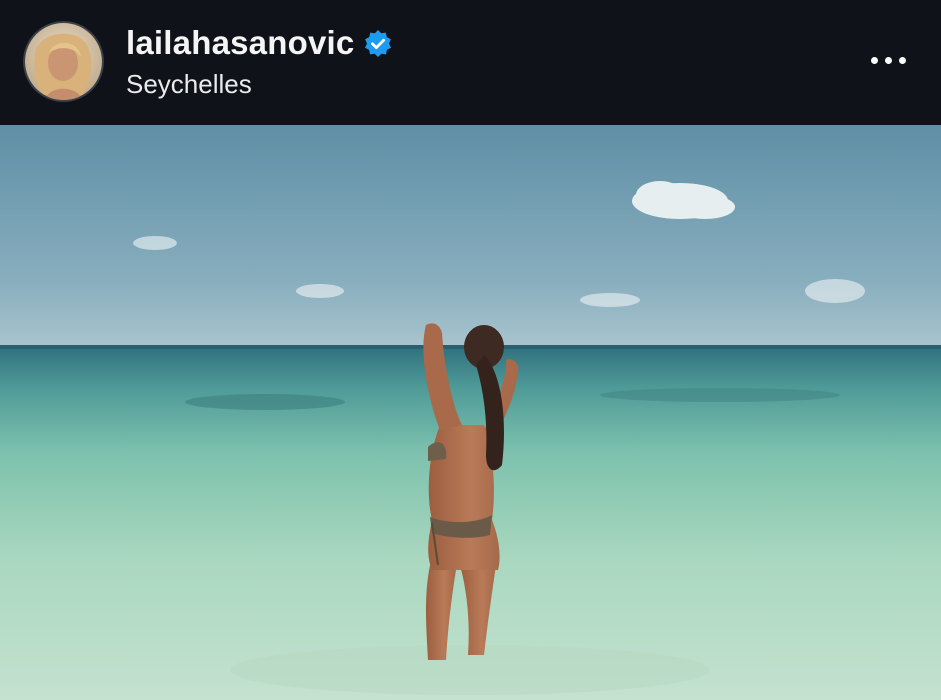 This screenshot has width=941, height=700. I want to click on avatar, so click(63, 61).